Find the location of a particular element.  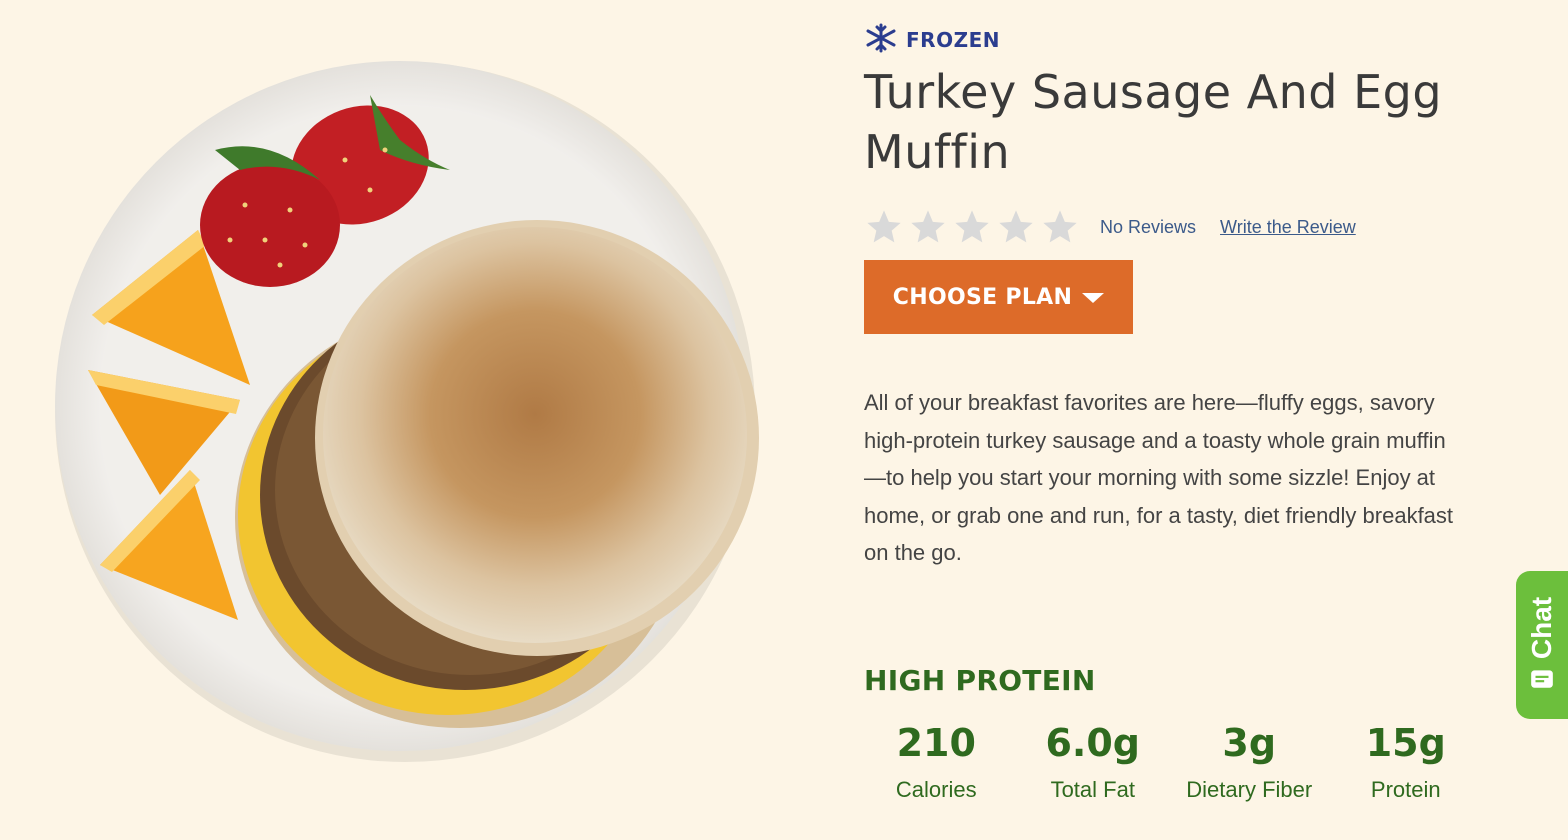

nutrient-calories: 210 Calories is located at coordinates (936, 761).